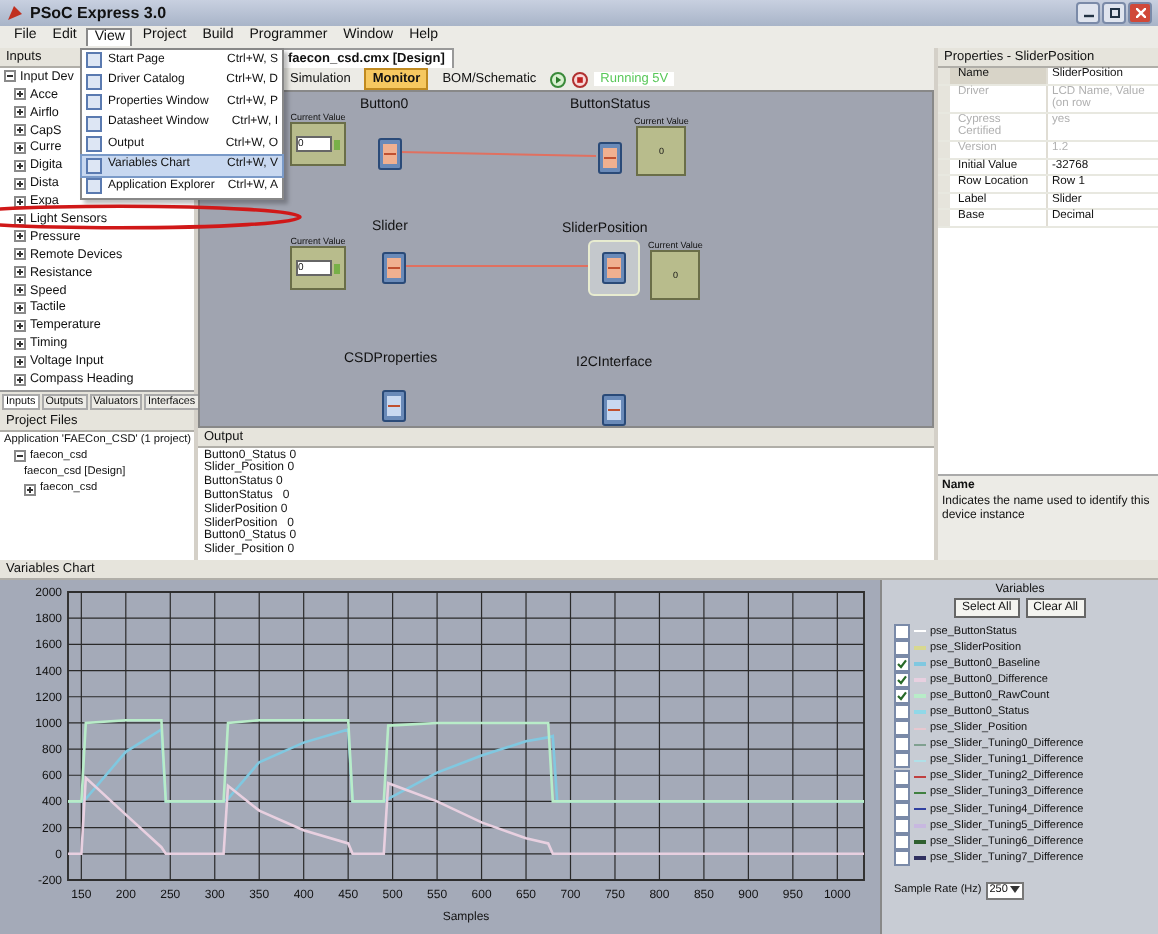 The image size is (1158, 934). What do you see at coordinates (1088, 13) in the screenshot?
I see `minimize-button` at bounding box center [1088, 13].